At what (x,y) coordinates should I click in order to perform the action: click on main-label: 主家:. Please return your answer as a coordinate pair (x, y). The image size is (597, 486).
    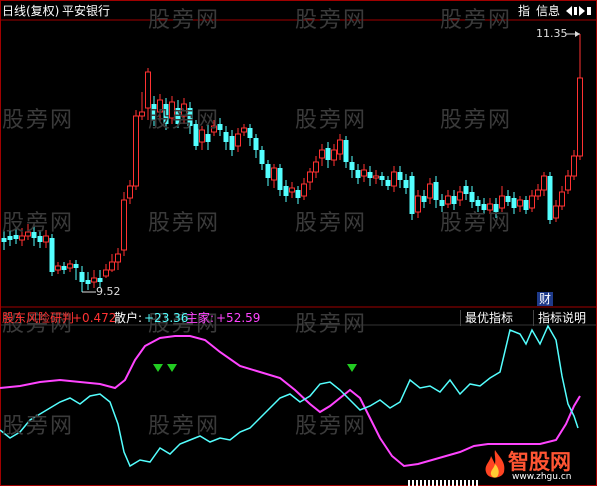
    Looking at the image, I should click on (200, 318).